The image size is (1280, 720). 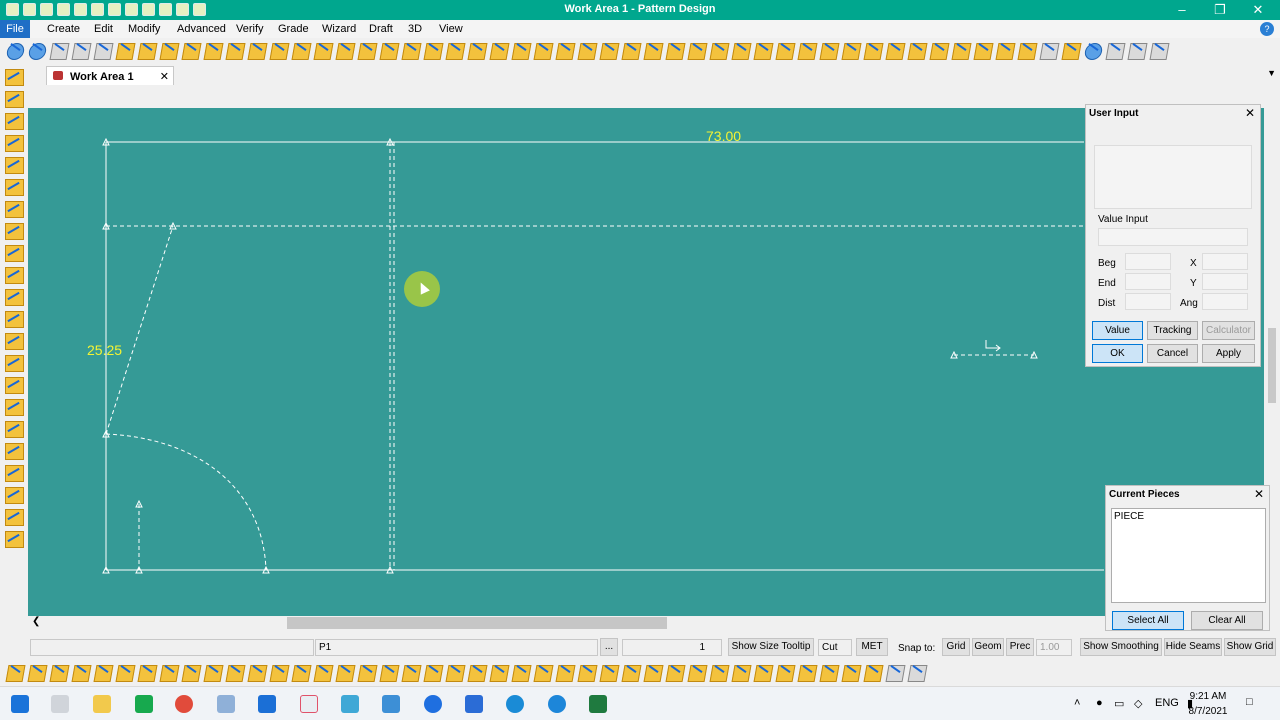 What do you see at coordinates (1193, 647) in the screenshot?
I see `hide-seams-button: Hide Seams` at bounding box center [1193, 647].